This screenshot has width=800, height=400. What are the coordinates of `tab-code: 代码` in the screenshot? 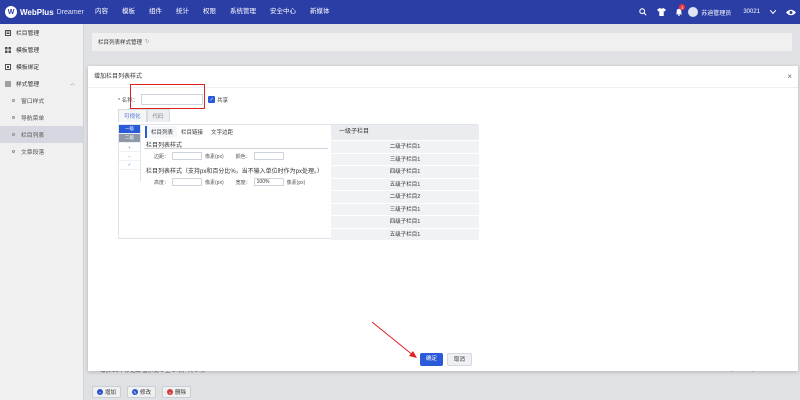 It's located at (158, 115).